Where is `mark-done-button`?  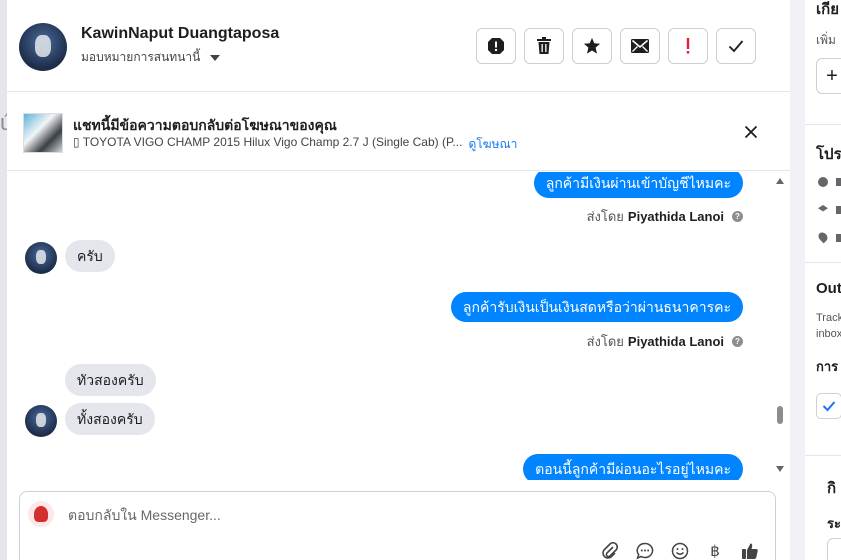
mark-done-button is located at coordinates (736, 46).